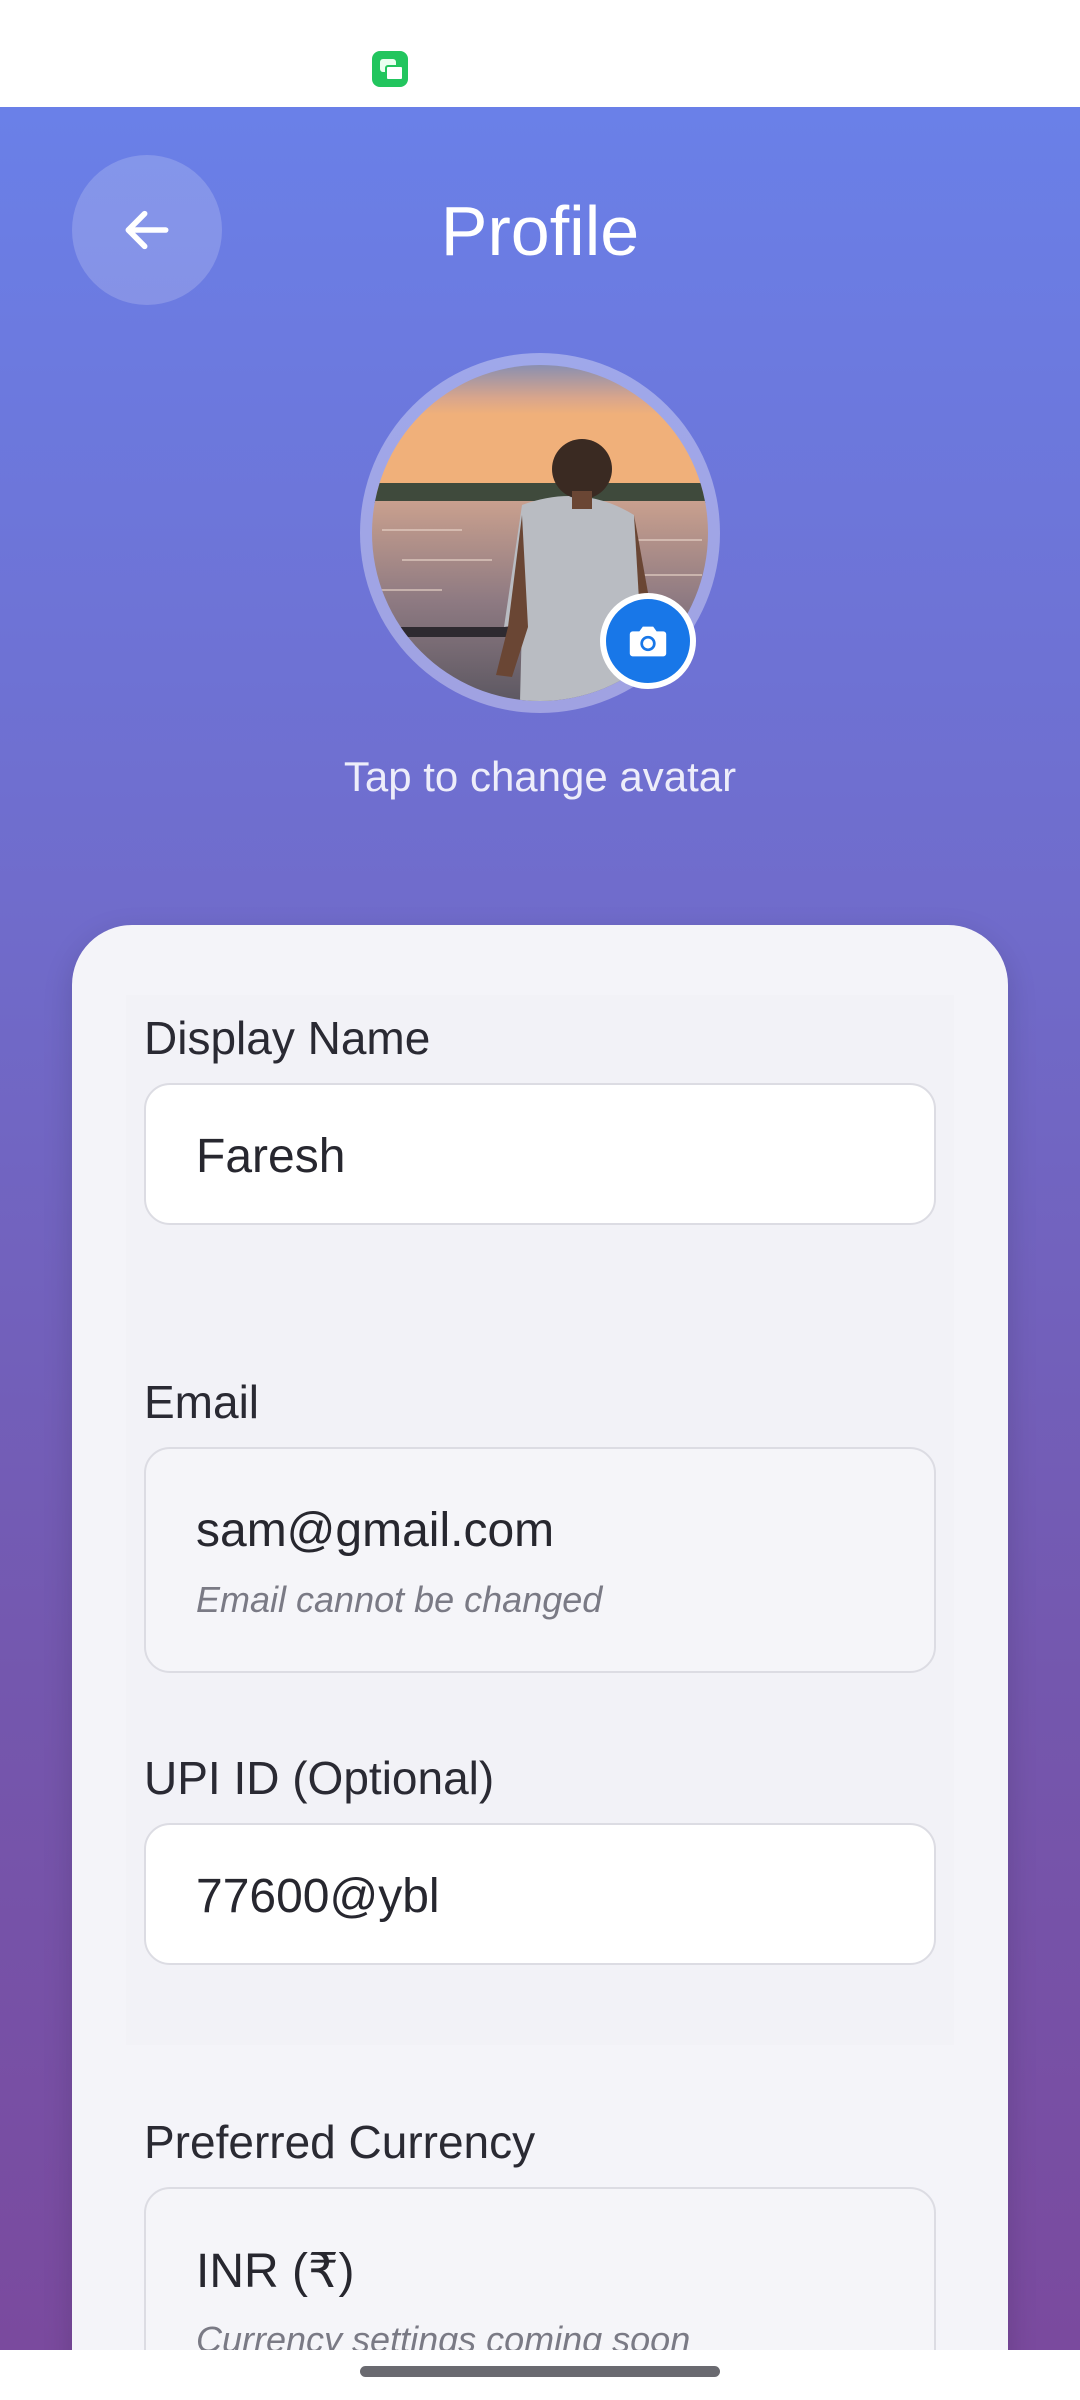 This screenshot has height=2400, width=1080. What do you see at coordinates (540, 2371) in the screenshot?
I see `home-gesture-handle` at bounding box center [540, 2371].